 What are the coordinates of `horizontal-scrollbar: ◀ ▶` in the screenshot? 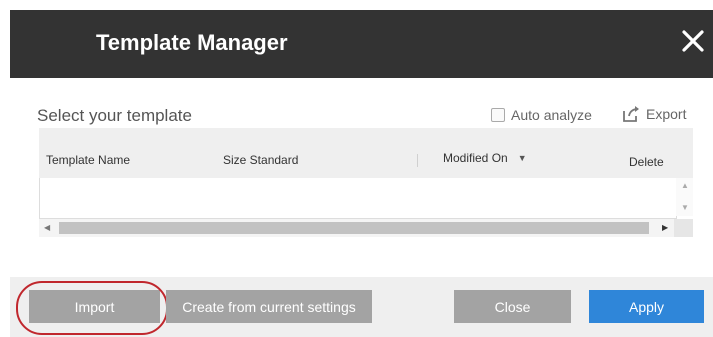 It's located at (356, 228).